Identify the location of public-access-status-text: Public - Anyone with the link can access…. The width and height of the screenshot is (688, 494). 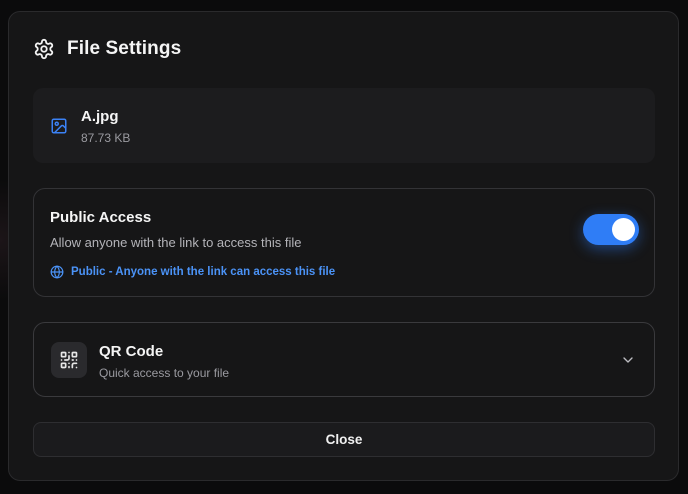
(203, 272).